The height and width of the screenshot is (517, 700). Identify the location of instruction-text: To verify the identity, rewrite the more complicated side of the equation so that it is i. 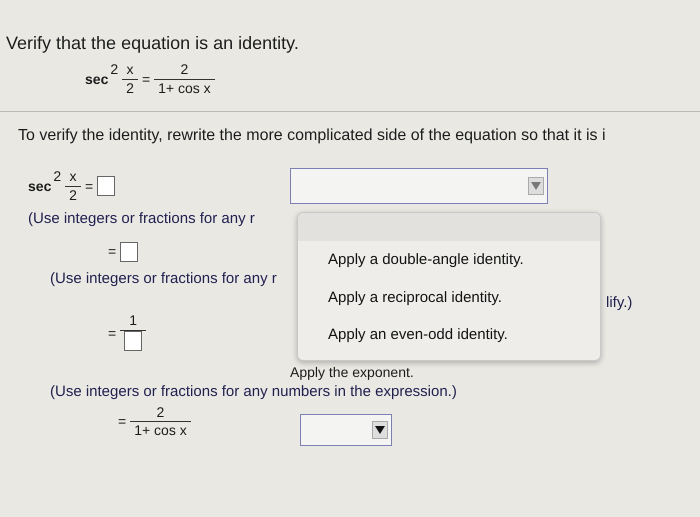
(312, 136).